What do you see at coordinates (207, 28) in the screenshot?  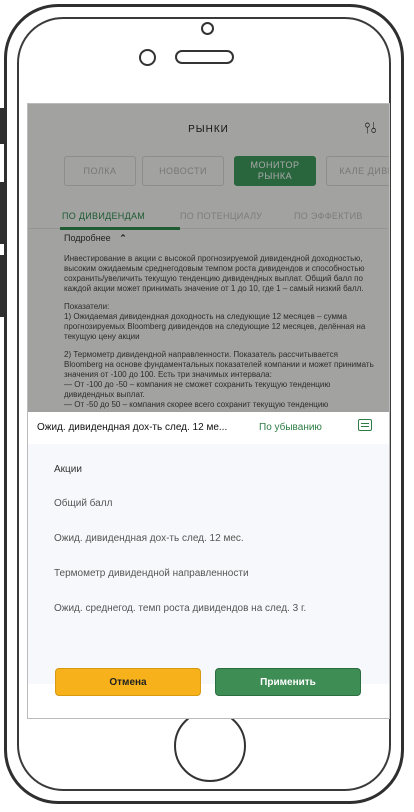 I see `camera-icon` at bounding box center [207, 28].